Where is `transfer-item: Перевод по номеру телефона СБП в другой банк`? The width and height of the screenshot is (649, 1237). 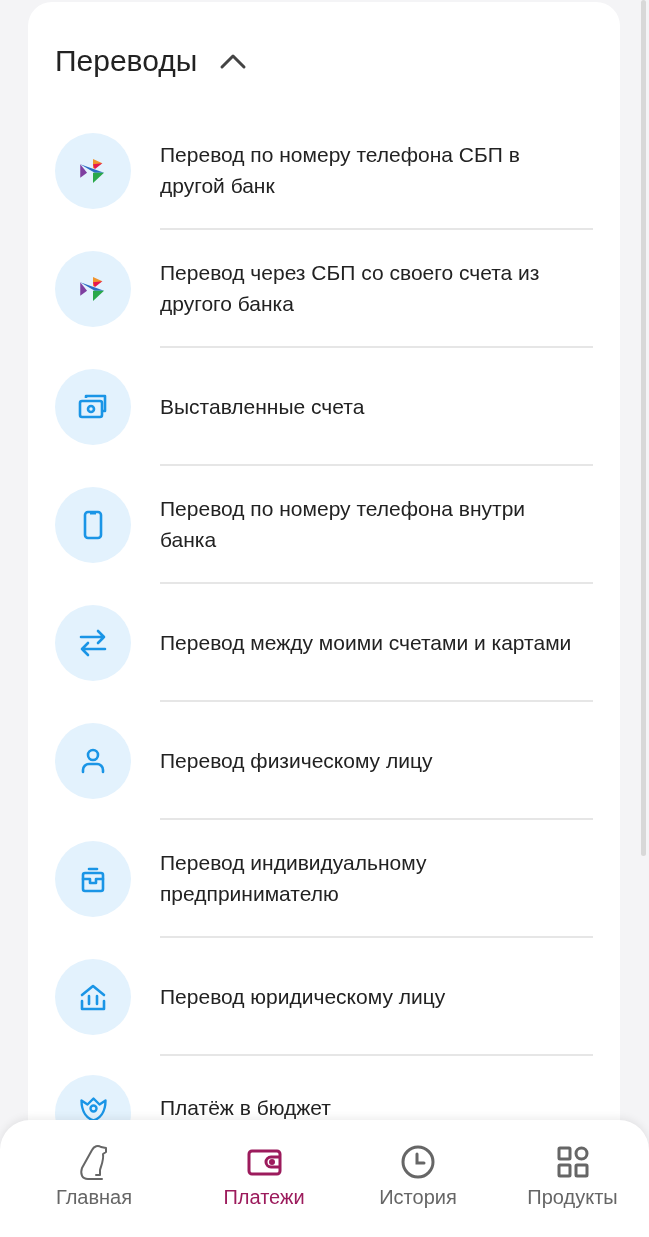 transfer-item: Перевод по номеру телефона СБП в другой банк is located at coordinates (324, 171).